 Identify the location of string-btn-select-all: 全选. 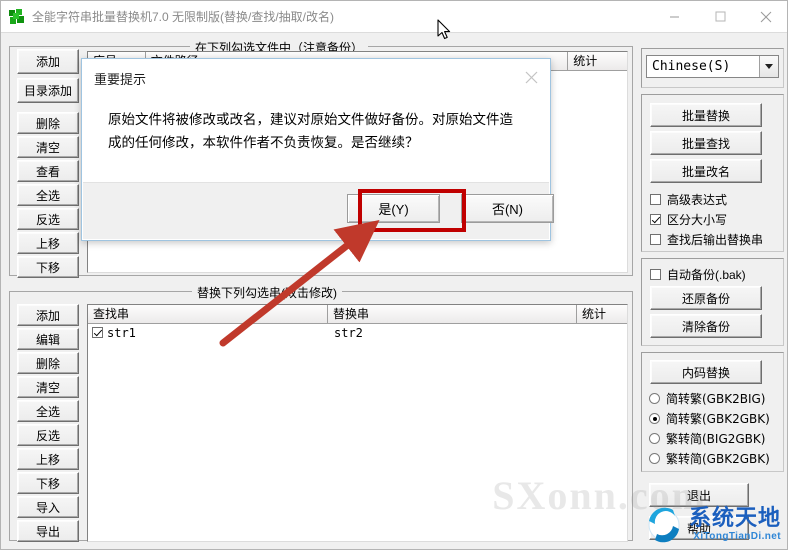
(48, 411).